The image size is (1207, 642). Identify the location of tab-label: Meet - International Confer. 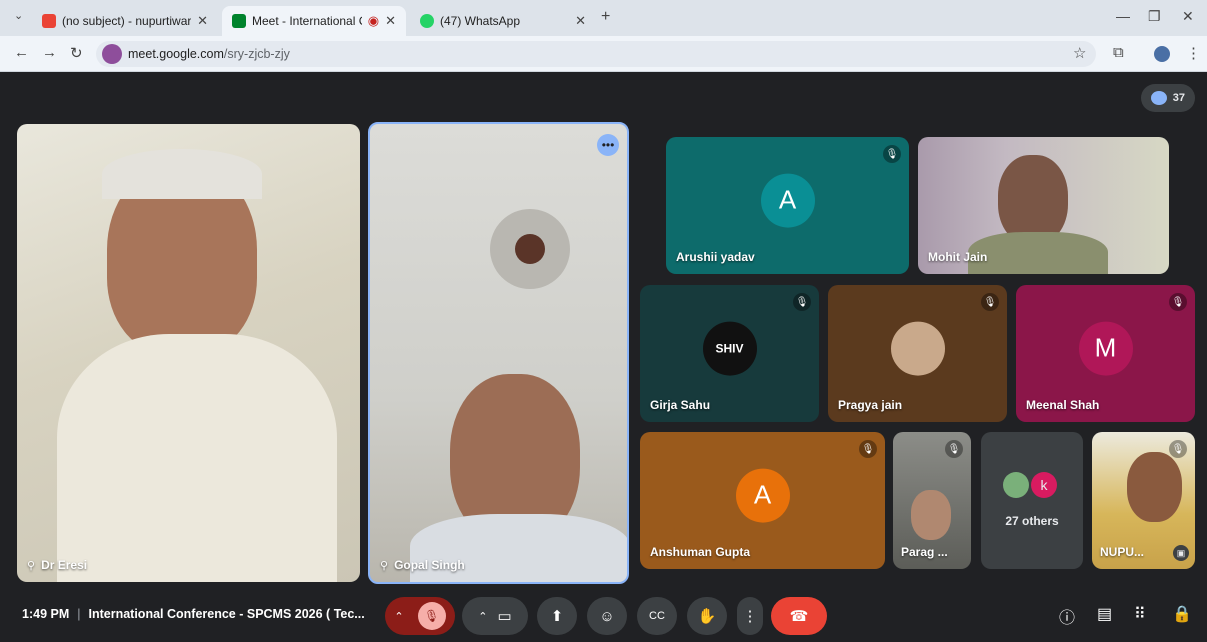
(307, 21).